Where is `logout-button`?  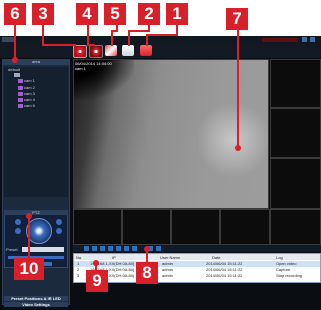 logout-button is located at coordinates (146, 50).